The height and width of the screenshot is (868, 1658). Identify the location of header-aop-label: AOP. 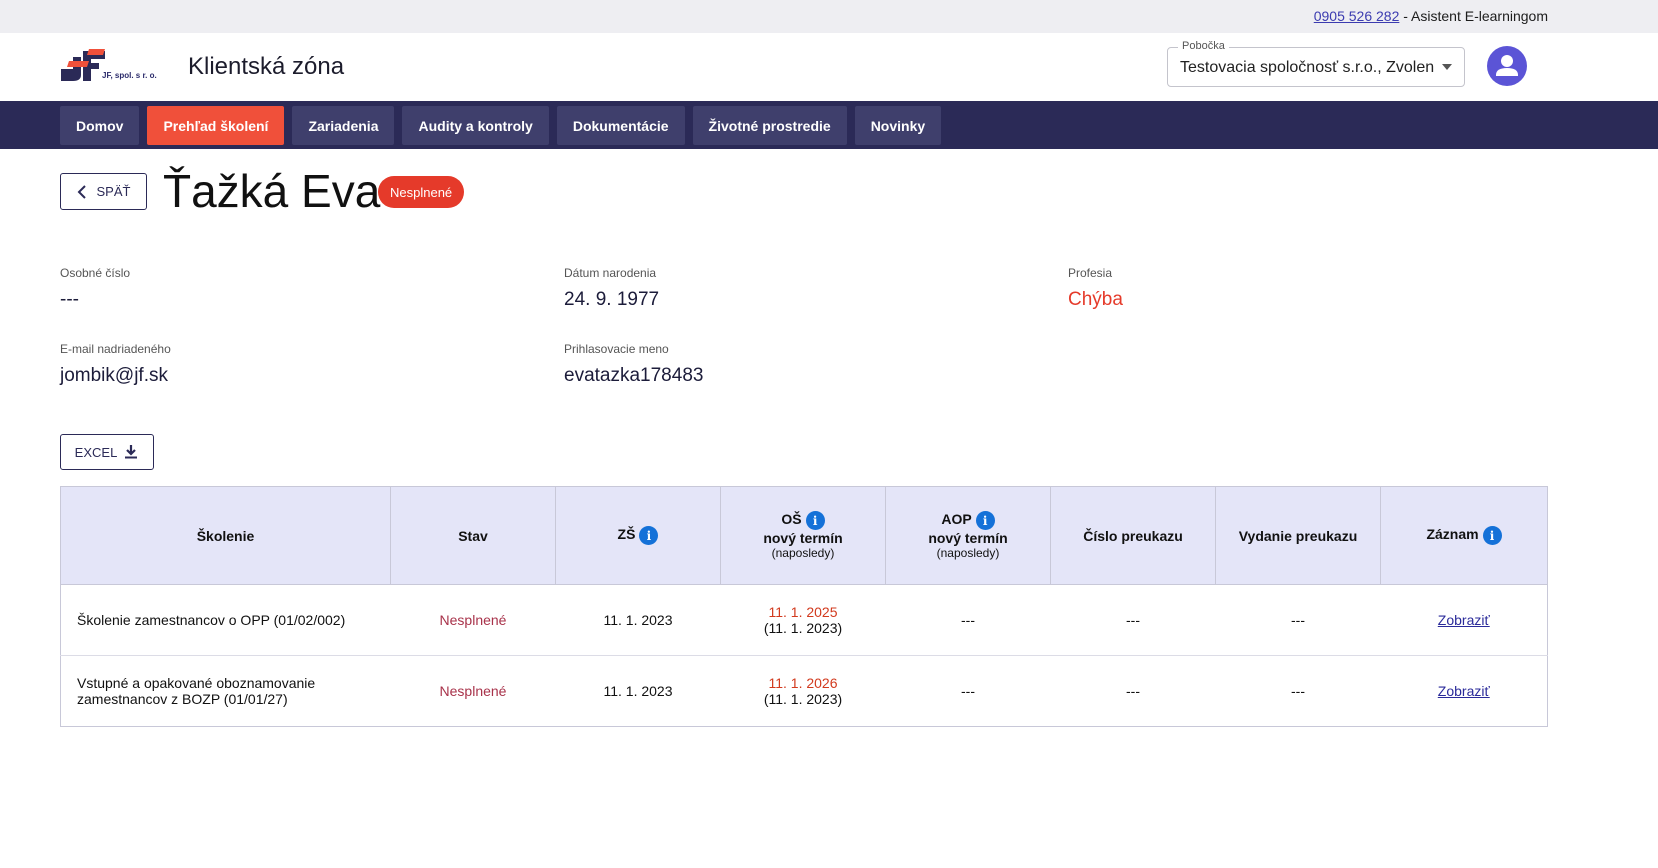
(956, 519).